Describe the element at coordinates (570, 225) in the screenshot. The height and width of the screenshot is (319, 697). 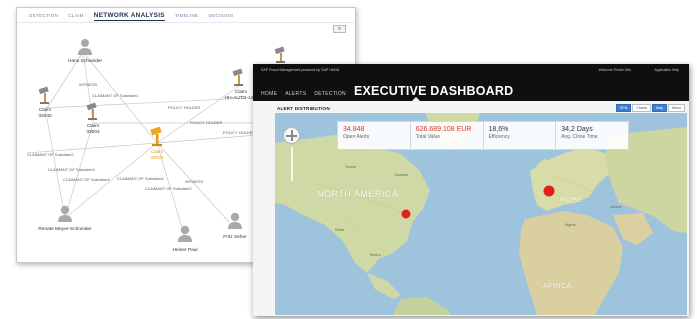
I see `city-label: Algeria` at that location.